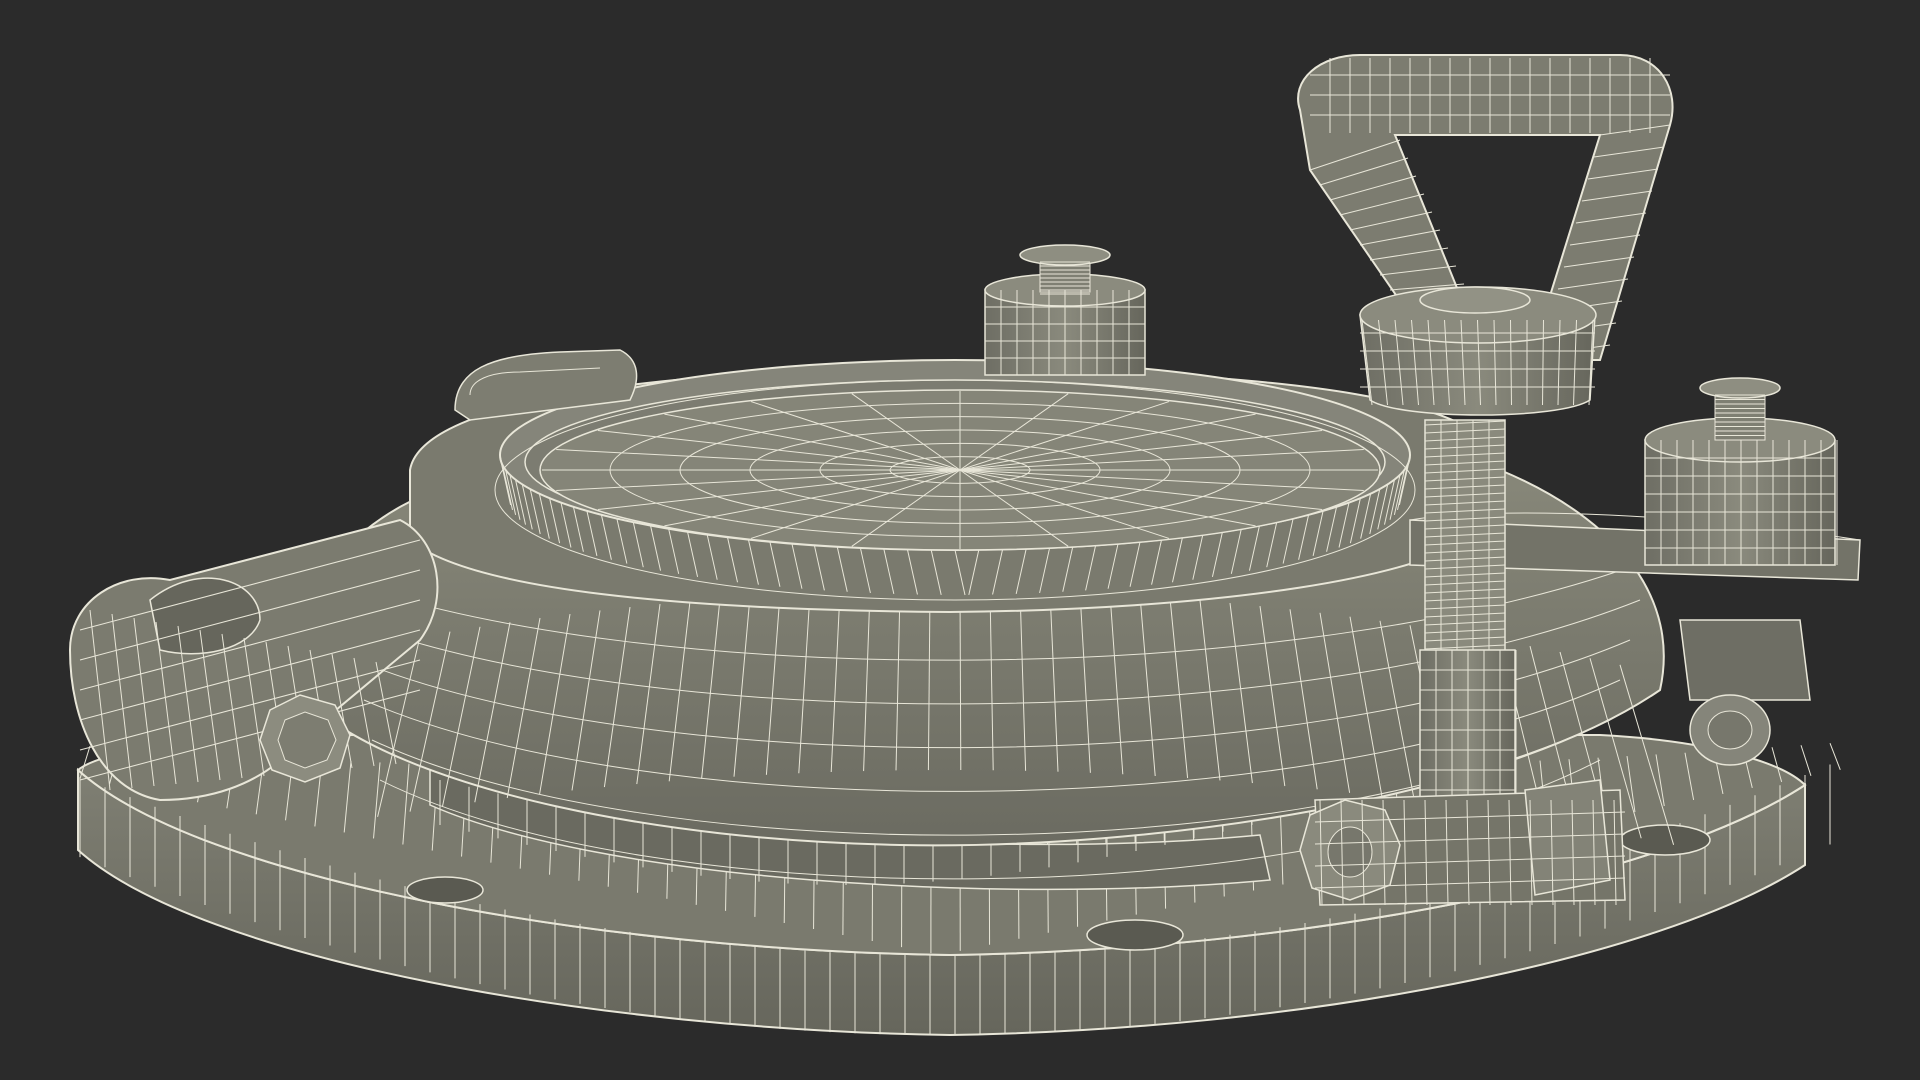 This screenshot has height=1080, width=1920. What do you see at coordinates (1065, 310) in the screenshot?
I see `rear-clamp-post` at bounding box center [1065, 310].